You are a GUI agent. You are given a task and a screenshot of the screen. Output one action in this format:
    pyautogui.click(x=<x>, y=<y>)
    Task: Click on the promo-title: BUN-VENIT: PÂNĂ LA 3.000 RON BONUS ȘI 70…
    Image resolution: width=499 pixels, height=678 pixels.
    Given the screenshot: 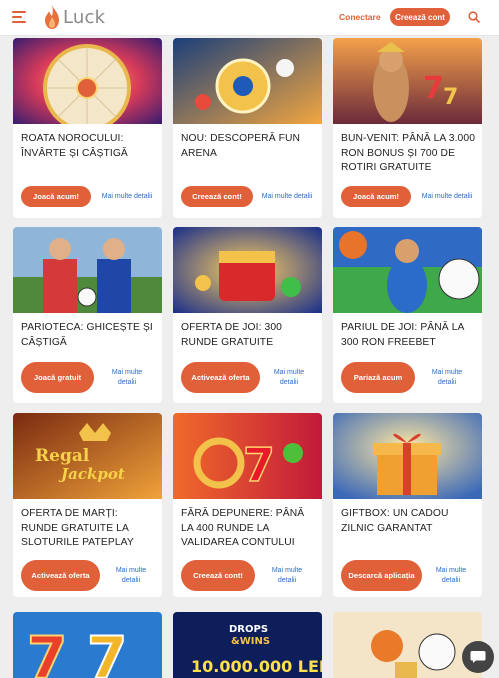 What is the action you would take?
    pyautogui.click(x=408, y=153)
    